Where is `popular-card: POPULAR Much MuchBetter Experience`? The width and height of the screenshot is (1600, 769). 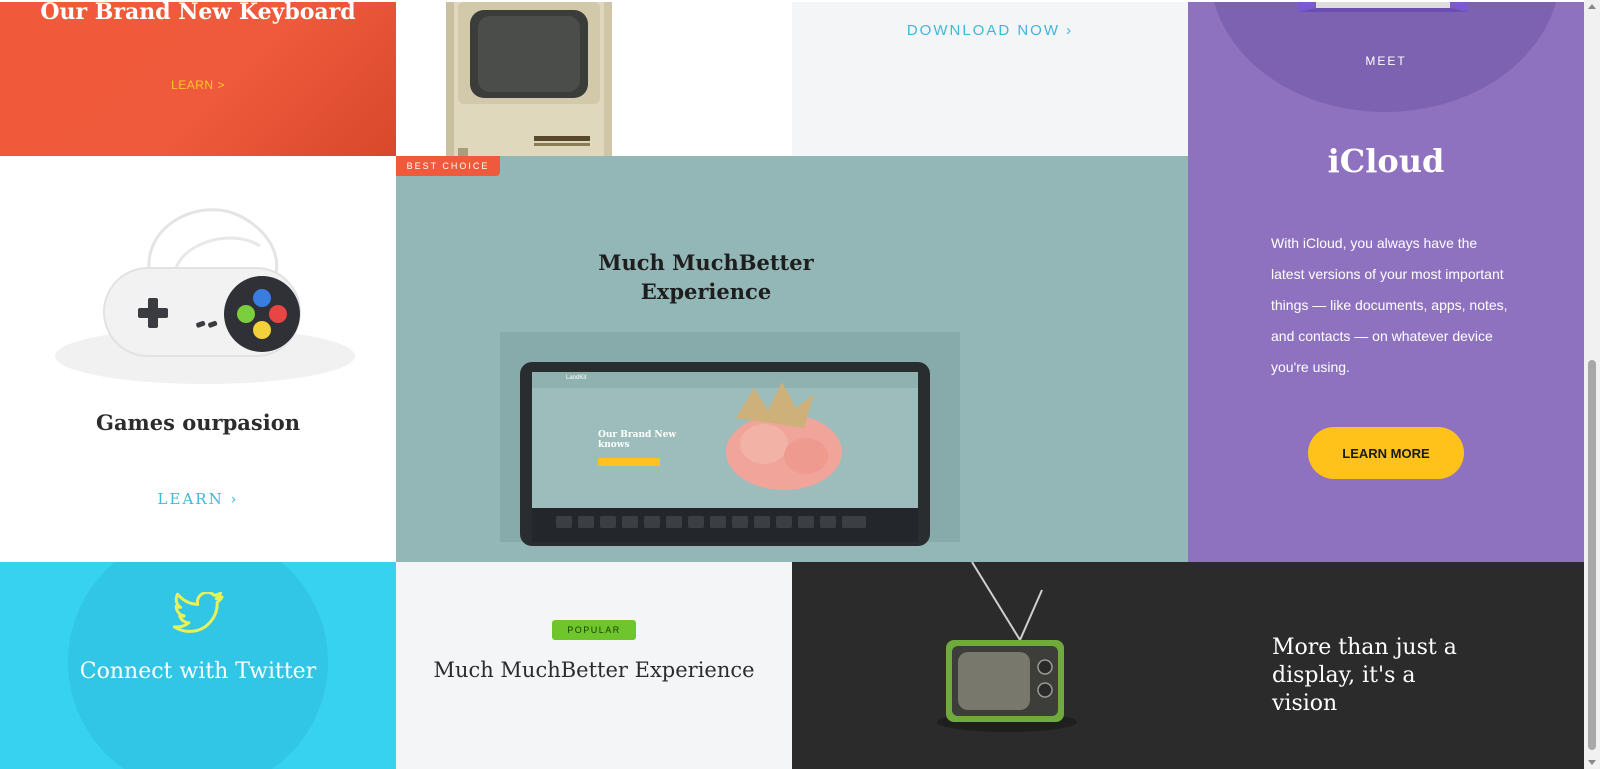 popular-card: POPULAR Much MuchBetter Experience is located at coordinates (594, 665).